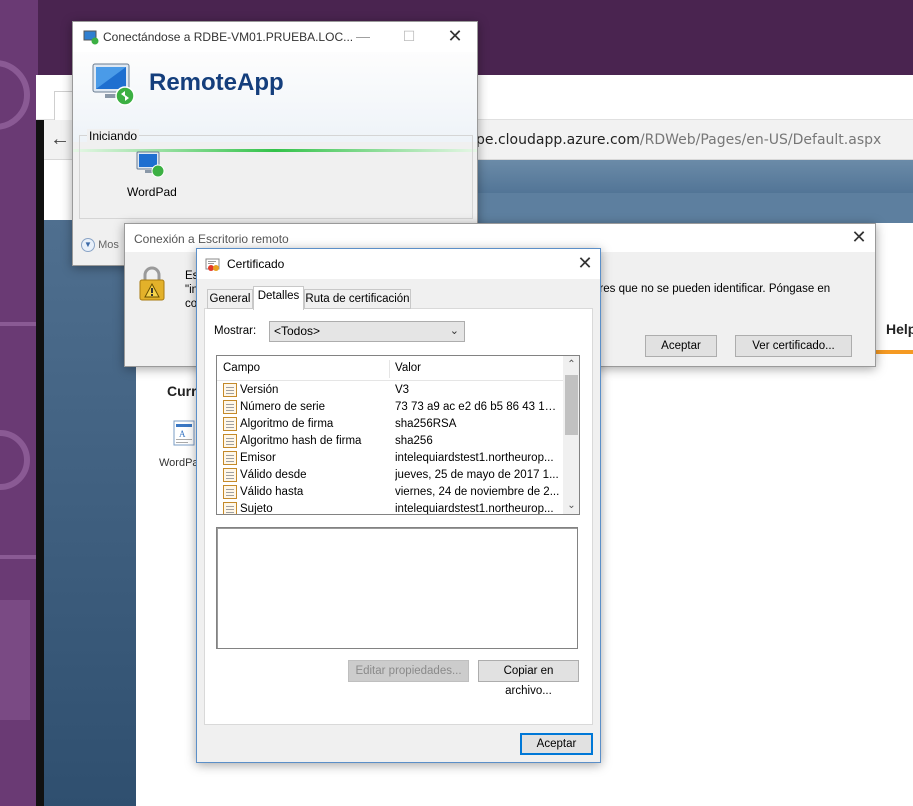 The image size is (913, 806). What do you see at coordinates (230, 299) in the screenshot?
I see `tab-general: General` at bounding box center [230, 299].